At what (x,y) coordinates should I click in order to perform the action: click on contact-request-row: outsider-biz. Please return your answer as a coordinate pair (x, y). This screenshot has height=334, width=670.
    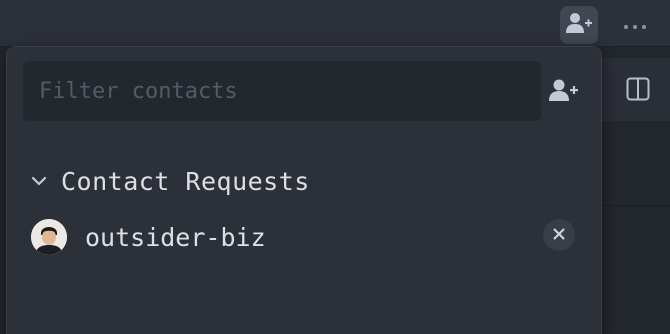
    Looking at the image, I should click on (307, 237).